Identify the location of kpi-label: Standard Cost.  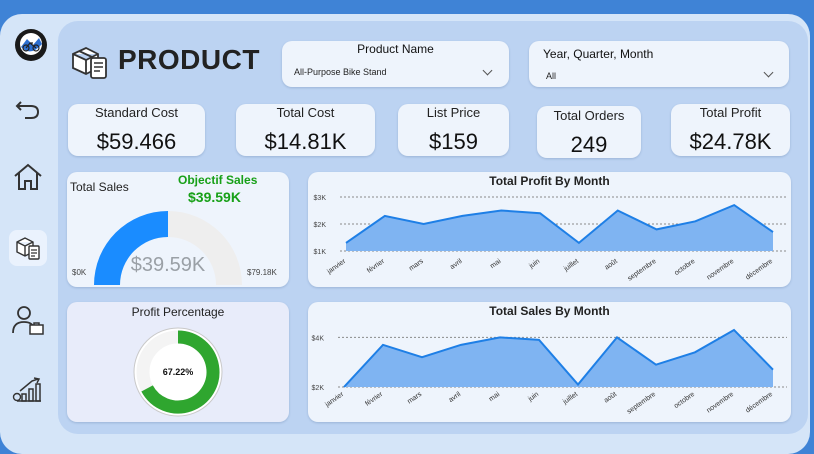
(136, 112).